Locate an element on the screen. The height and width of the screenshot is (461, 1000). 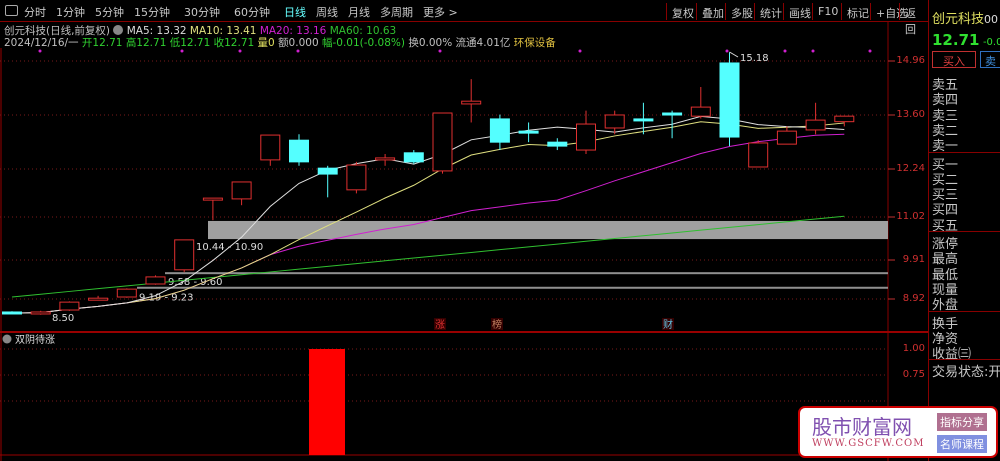
high-pointer is located at coordinates (734, 54).